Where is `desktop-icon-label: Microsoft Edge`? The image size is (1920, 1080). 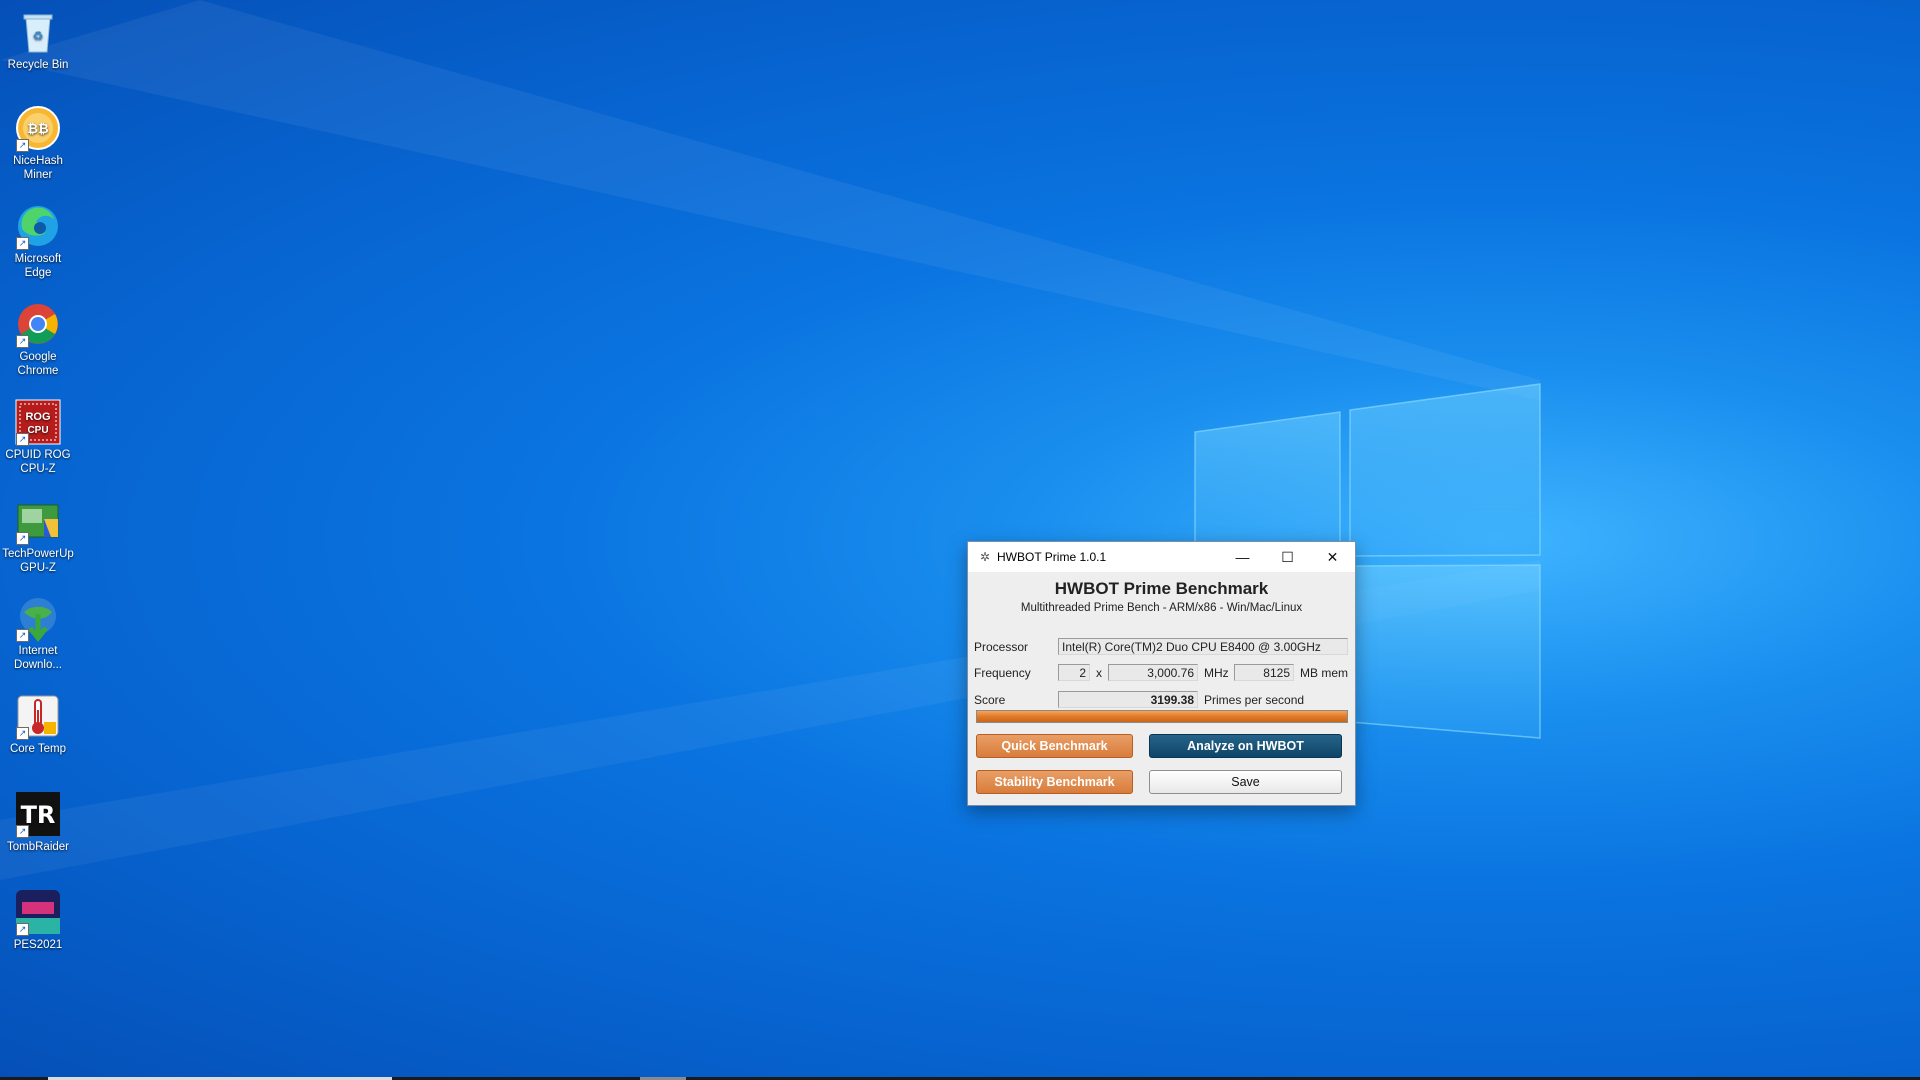 desktop-icon-label: Microsoft Edge is located at coordinates (38, 266).